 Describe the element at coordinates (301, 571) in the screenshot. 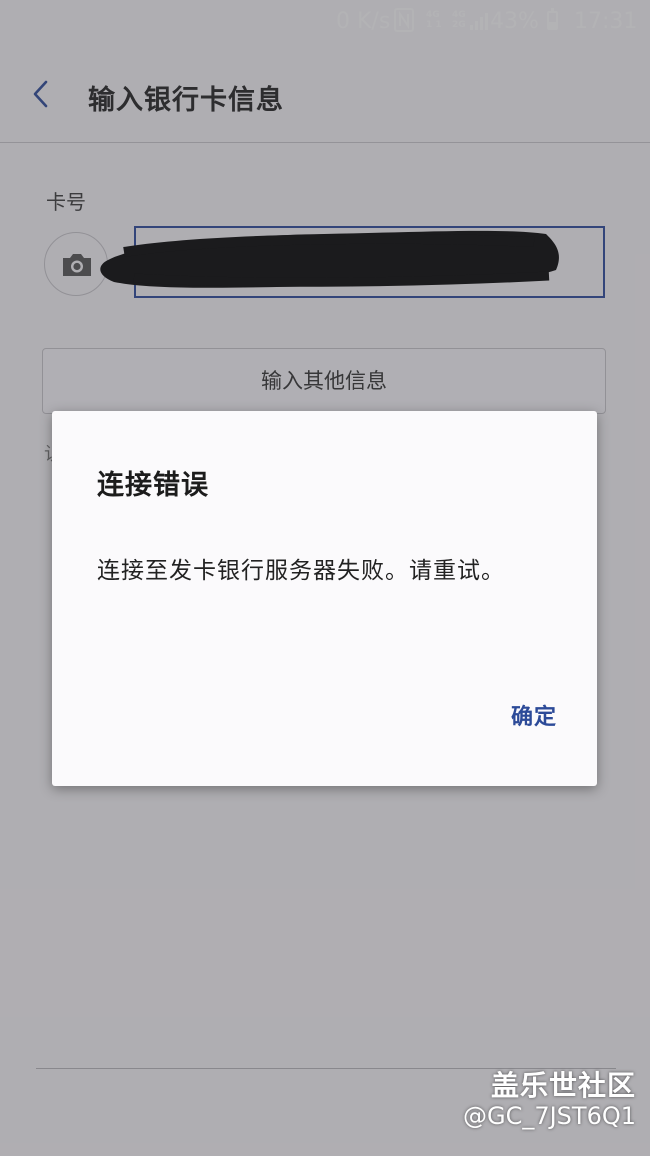

I see `dialog-message: 连接至发卡银行服务器失败。请重试。` at that location.